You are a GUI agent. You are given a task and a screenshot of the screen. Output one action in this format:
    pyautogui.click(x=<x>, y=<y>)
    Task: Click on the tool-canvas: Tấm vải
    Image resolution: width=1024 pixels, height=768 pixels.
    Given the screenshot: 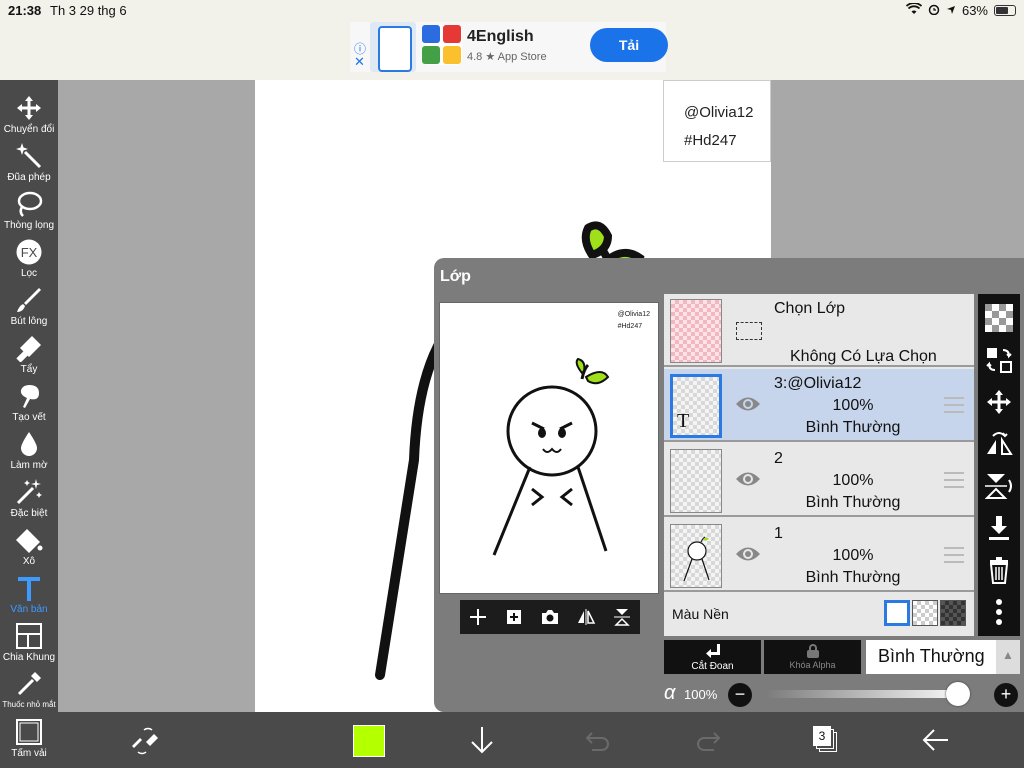 What is the action you would take?
    pyautogui.click(x=29, y=738)
    